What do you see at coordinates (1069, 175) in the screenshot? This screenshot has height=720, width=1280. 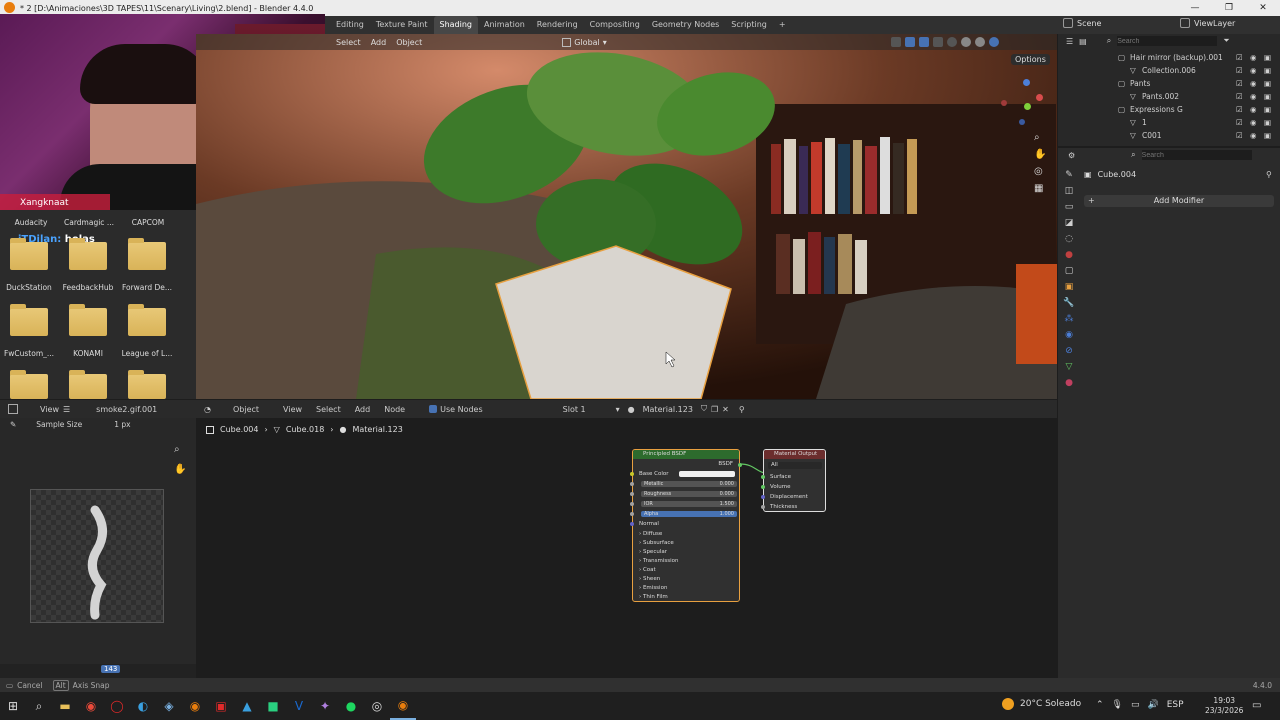 I see `tool-tab-icon: ✎` at bounding box center [1069, 175].